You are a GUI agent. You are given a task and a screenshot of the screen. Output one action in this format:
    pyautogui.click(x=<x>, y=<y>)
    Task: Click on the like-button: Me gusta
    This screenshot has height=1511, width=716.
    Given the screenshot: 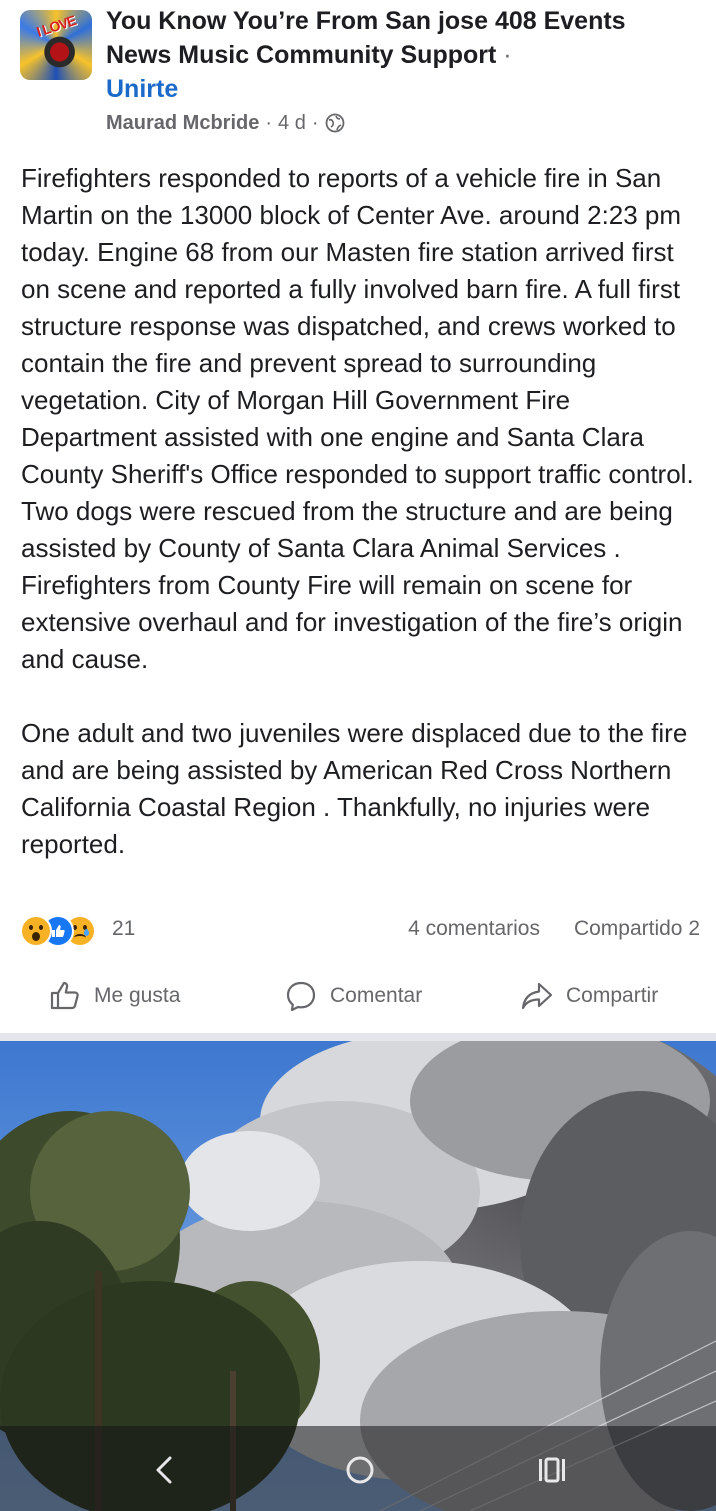 What is the action you would take?
    pyautogui.click(x=114, y=996)
    